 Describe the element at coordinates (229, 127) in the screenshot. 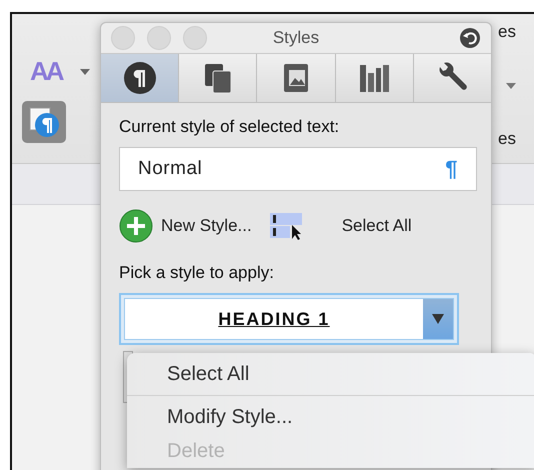

I see `current-style-label: Current style of selected text:` at that location.